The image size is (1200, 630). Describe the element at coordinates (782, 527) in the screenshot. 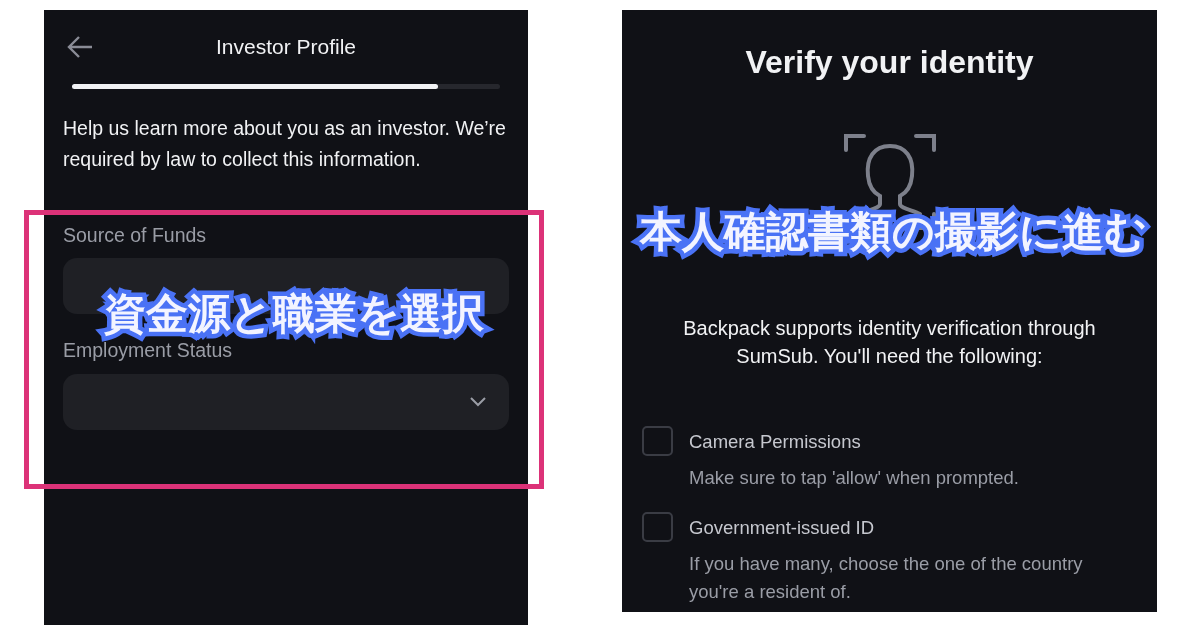

I see `requirement-title: Government-issued ID` at that location.